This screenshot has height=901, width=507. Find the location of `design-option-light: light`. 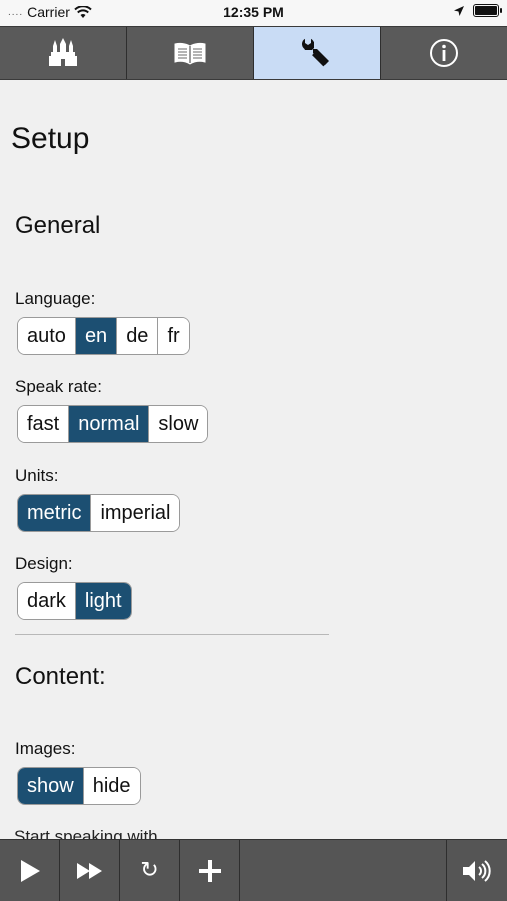

design-option-light: light is located at coordinates (103, 601).